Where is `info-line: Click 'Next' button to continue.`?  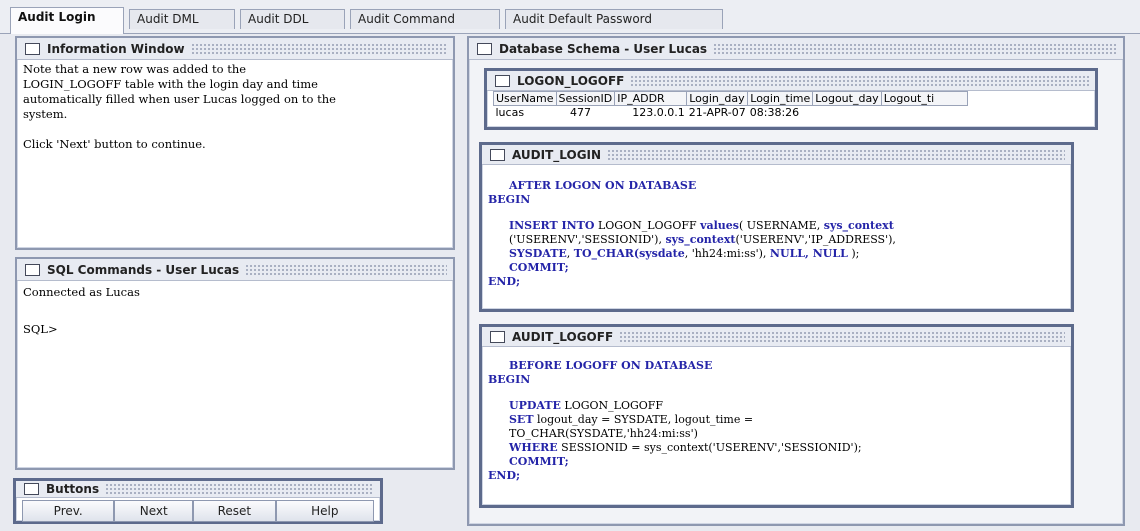
info-line: Click 'Next' button to continue. is located at coordinates (114, 144).